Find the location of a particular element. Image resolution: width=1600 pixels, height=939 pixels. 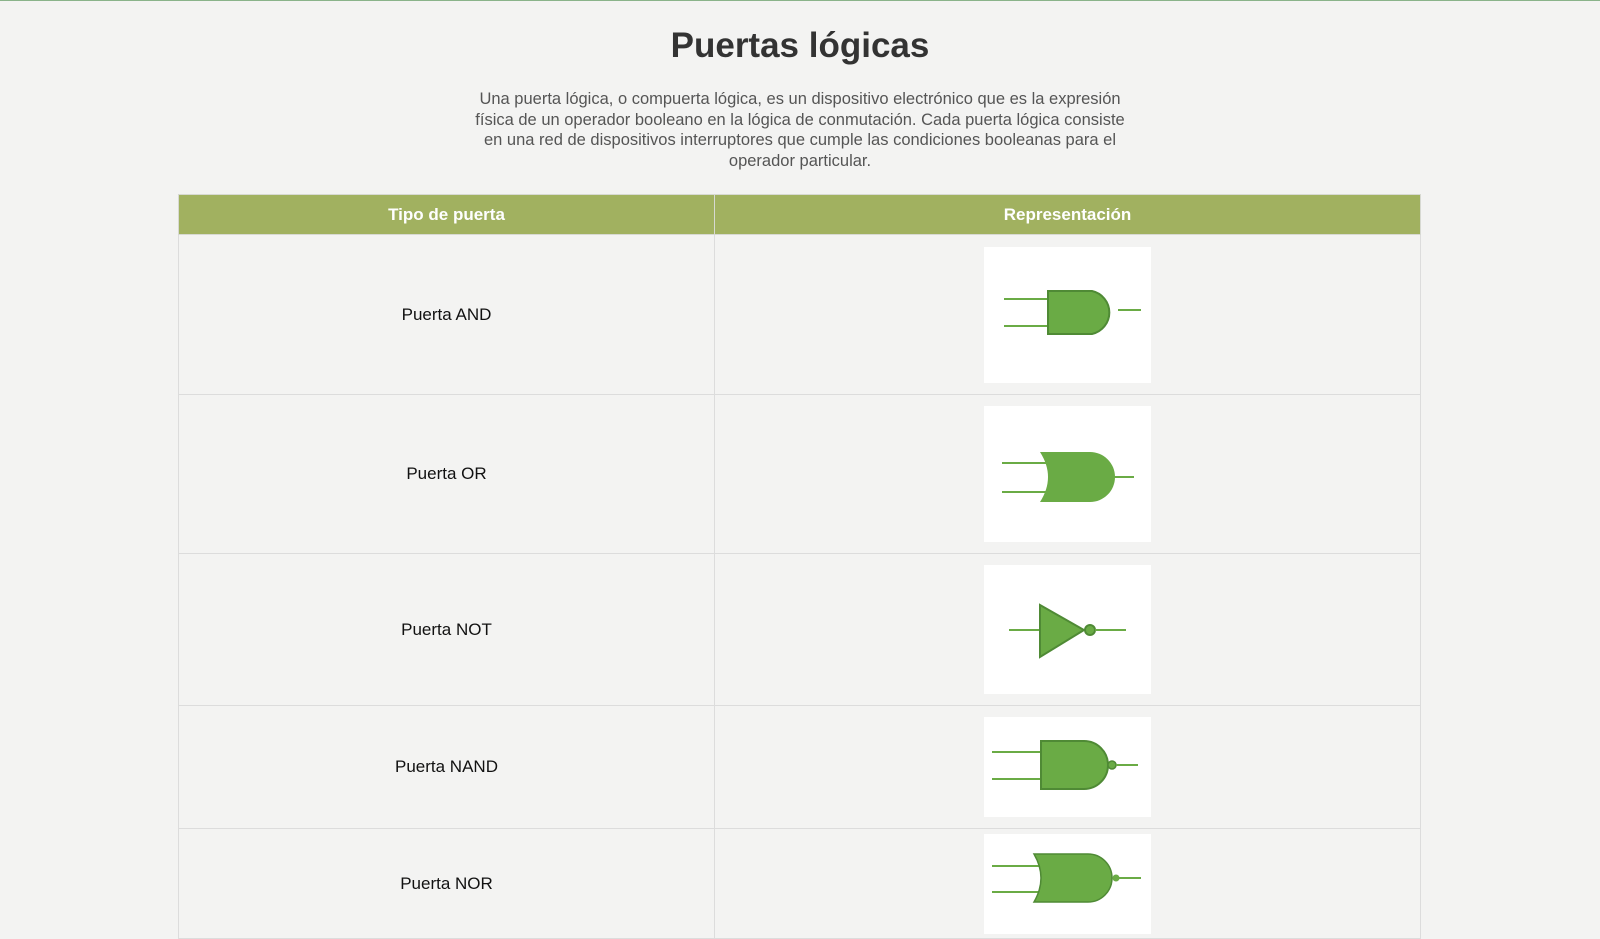

table-row: Puerta NAND is located at coordinates (799, 767).